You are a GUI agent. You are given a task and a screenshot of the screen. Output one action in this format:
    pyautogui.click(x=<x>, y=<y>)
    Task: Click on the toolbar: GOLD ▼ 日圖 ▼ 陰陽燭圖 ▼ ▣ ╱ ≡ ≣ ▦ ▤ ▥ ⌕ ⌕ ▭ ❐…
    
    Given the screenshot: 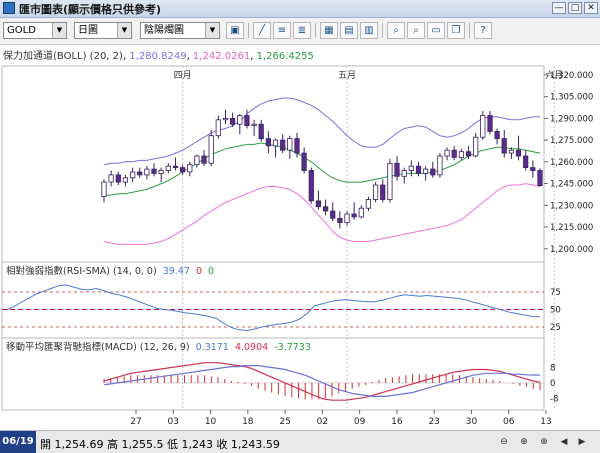 What is the action you would take?
    pyautogui.click(x=300, y=31)
    